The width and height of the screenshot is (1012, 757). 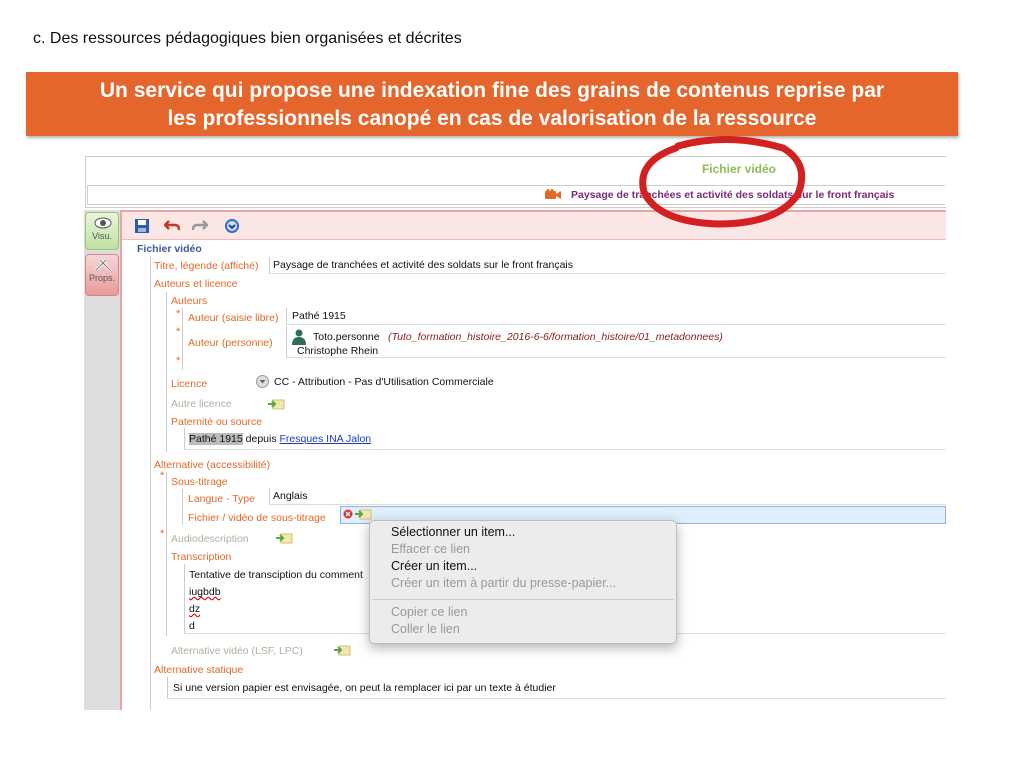 What do you see at coordinates (221, 499) in the screenshot?
I see `langue-label: Langue - Type` at bounding box center [221, 499].